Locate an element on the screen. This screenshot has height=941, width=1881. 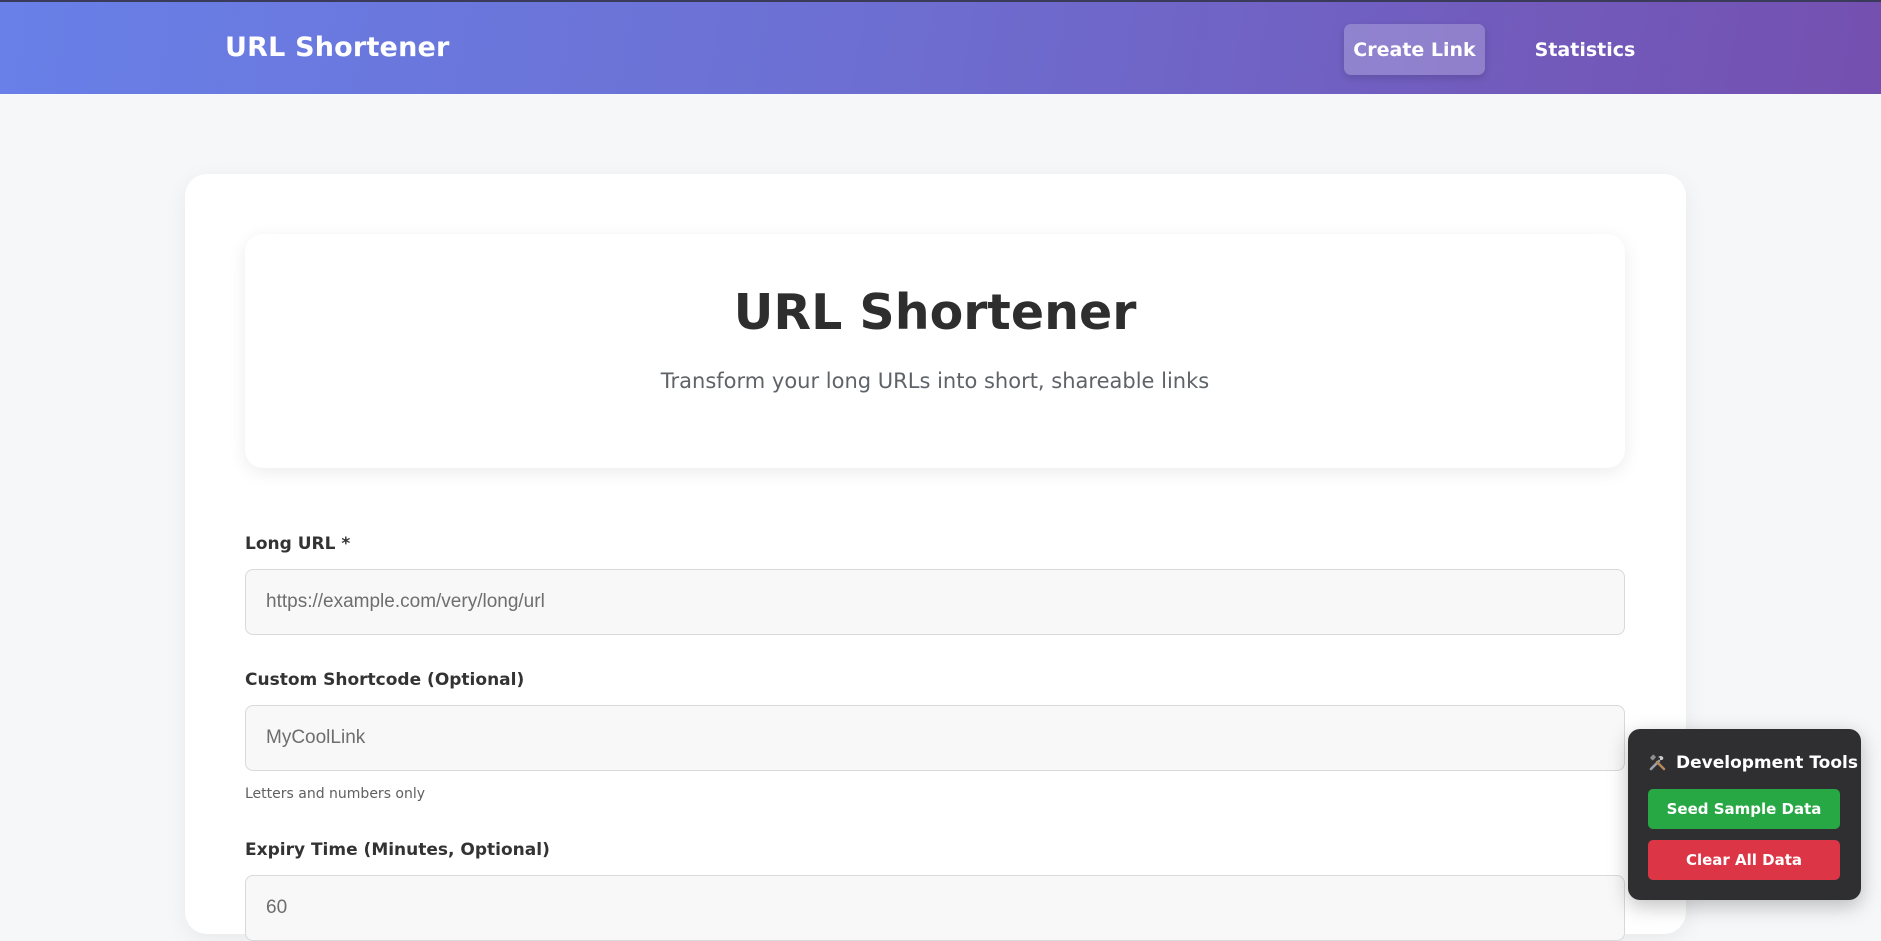
custom-shortcode-input is located at coordinates (935, 738).